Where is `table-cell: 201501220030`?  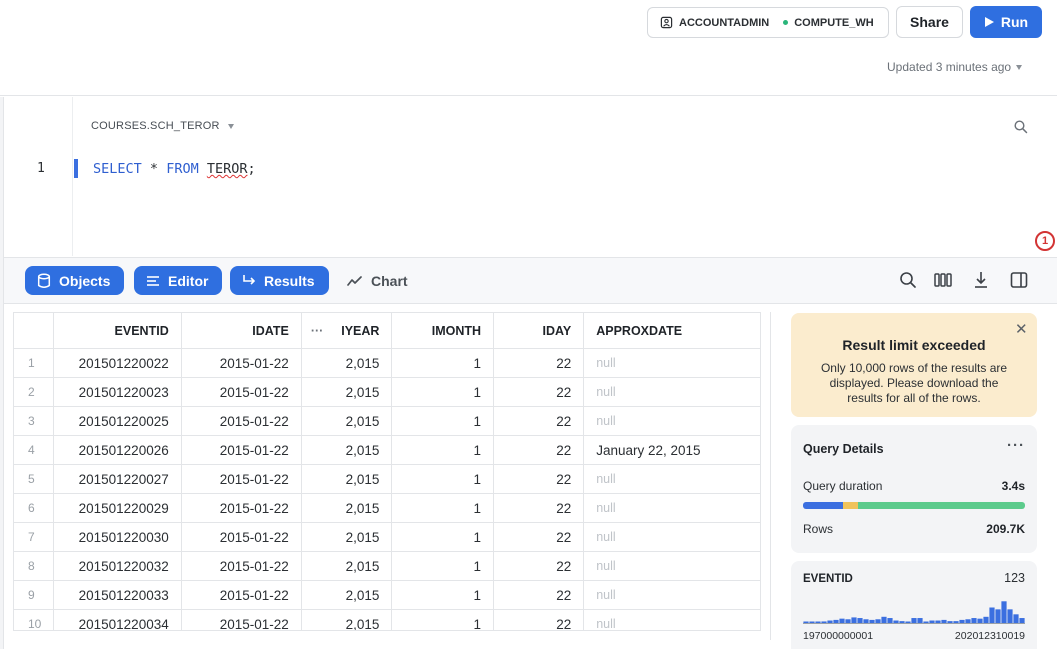 table-cell: 201501220030 is located at coordinates (117, 537).